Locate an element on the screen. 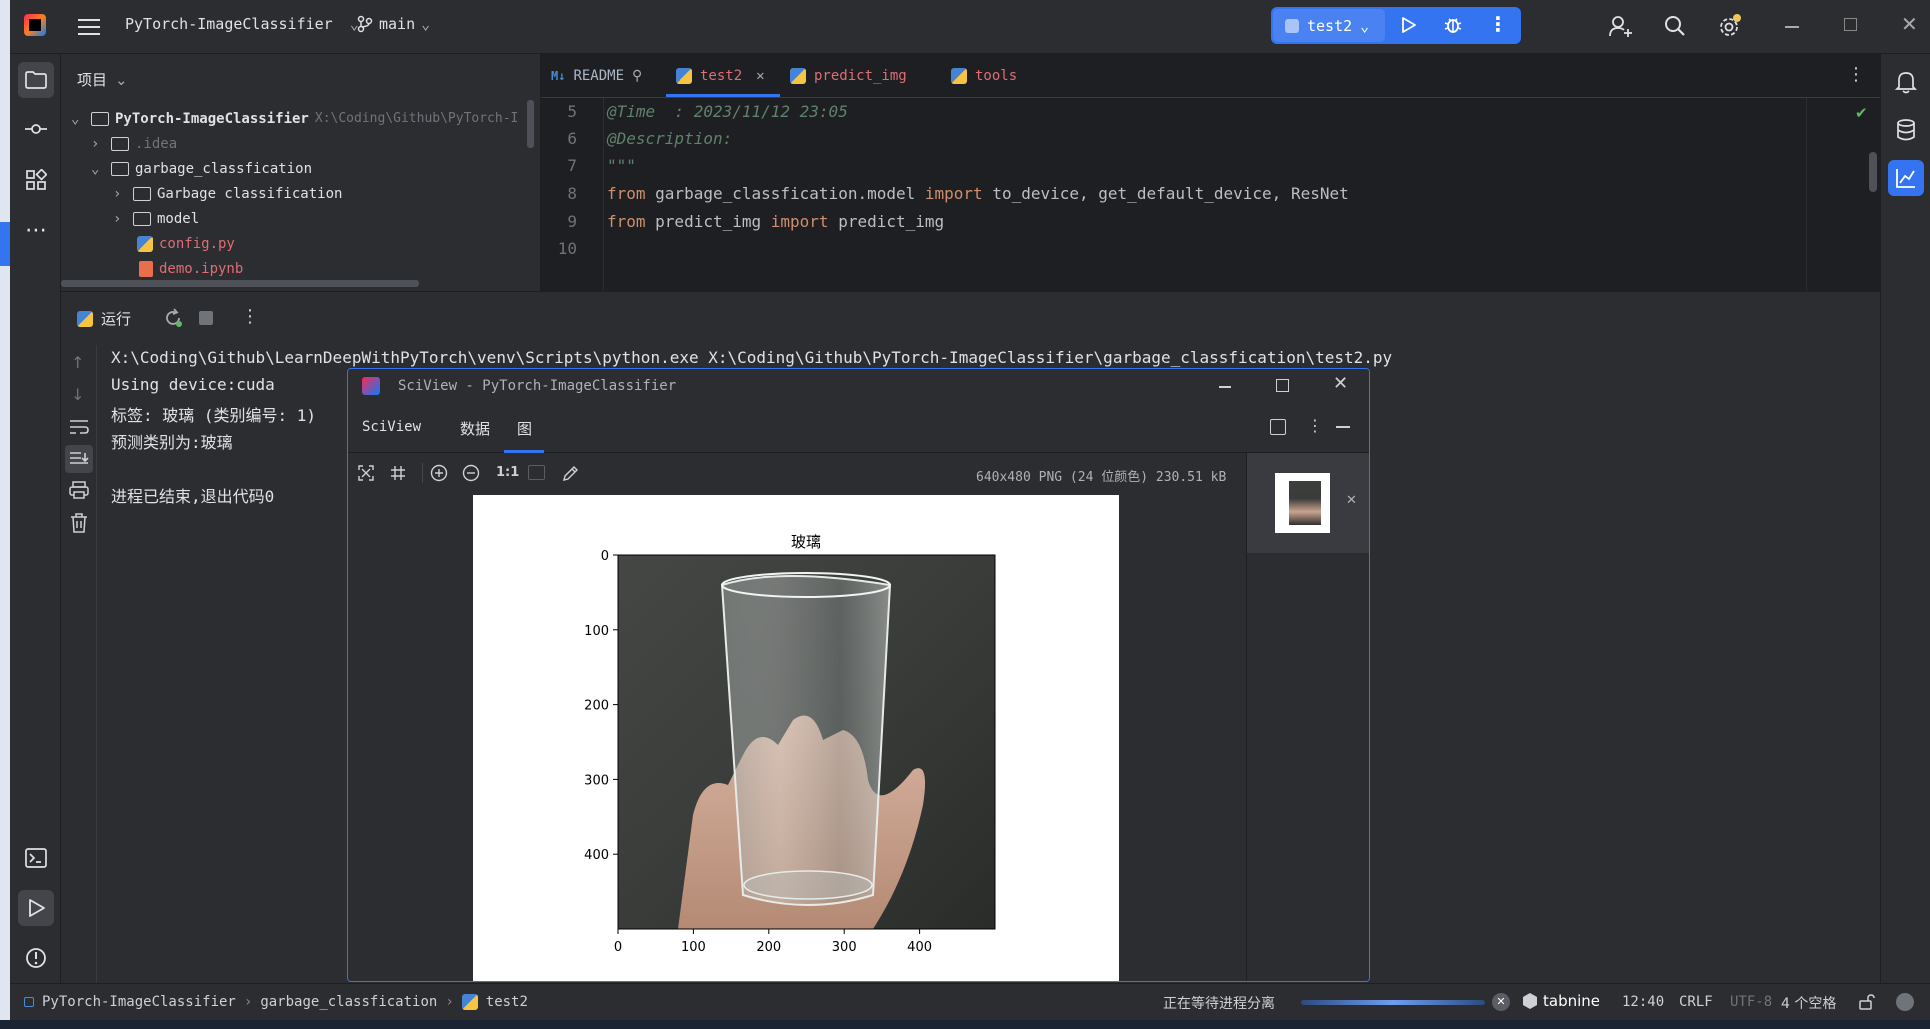 Image resolution: width=1930 pixels, height=1029 pixels. sciview-button is located at coordinates (1906, 178).